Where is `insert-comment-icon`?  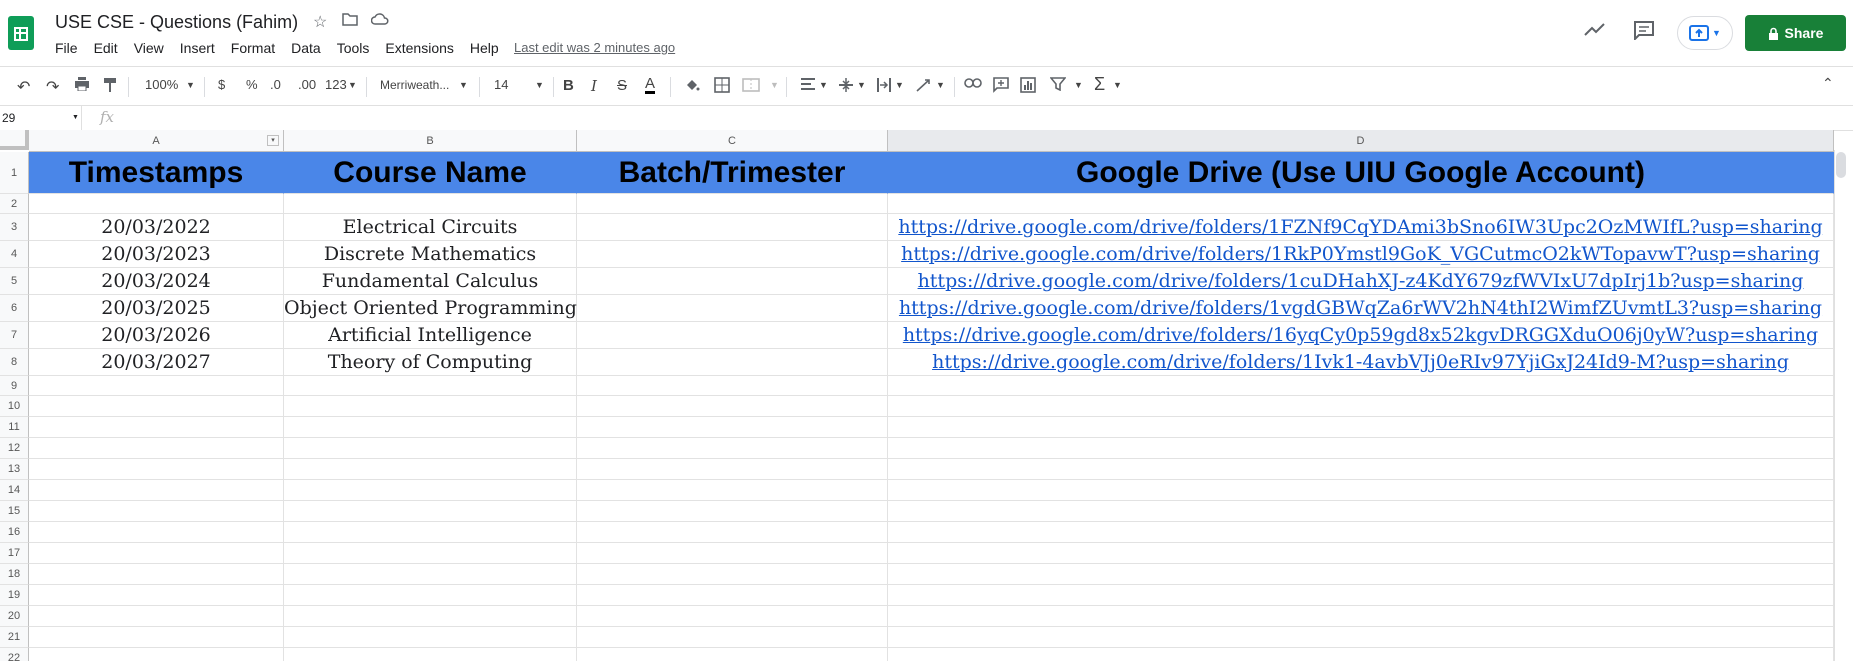 insert-comment-icon is located at coordinates (1001, 86).